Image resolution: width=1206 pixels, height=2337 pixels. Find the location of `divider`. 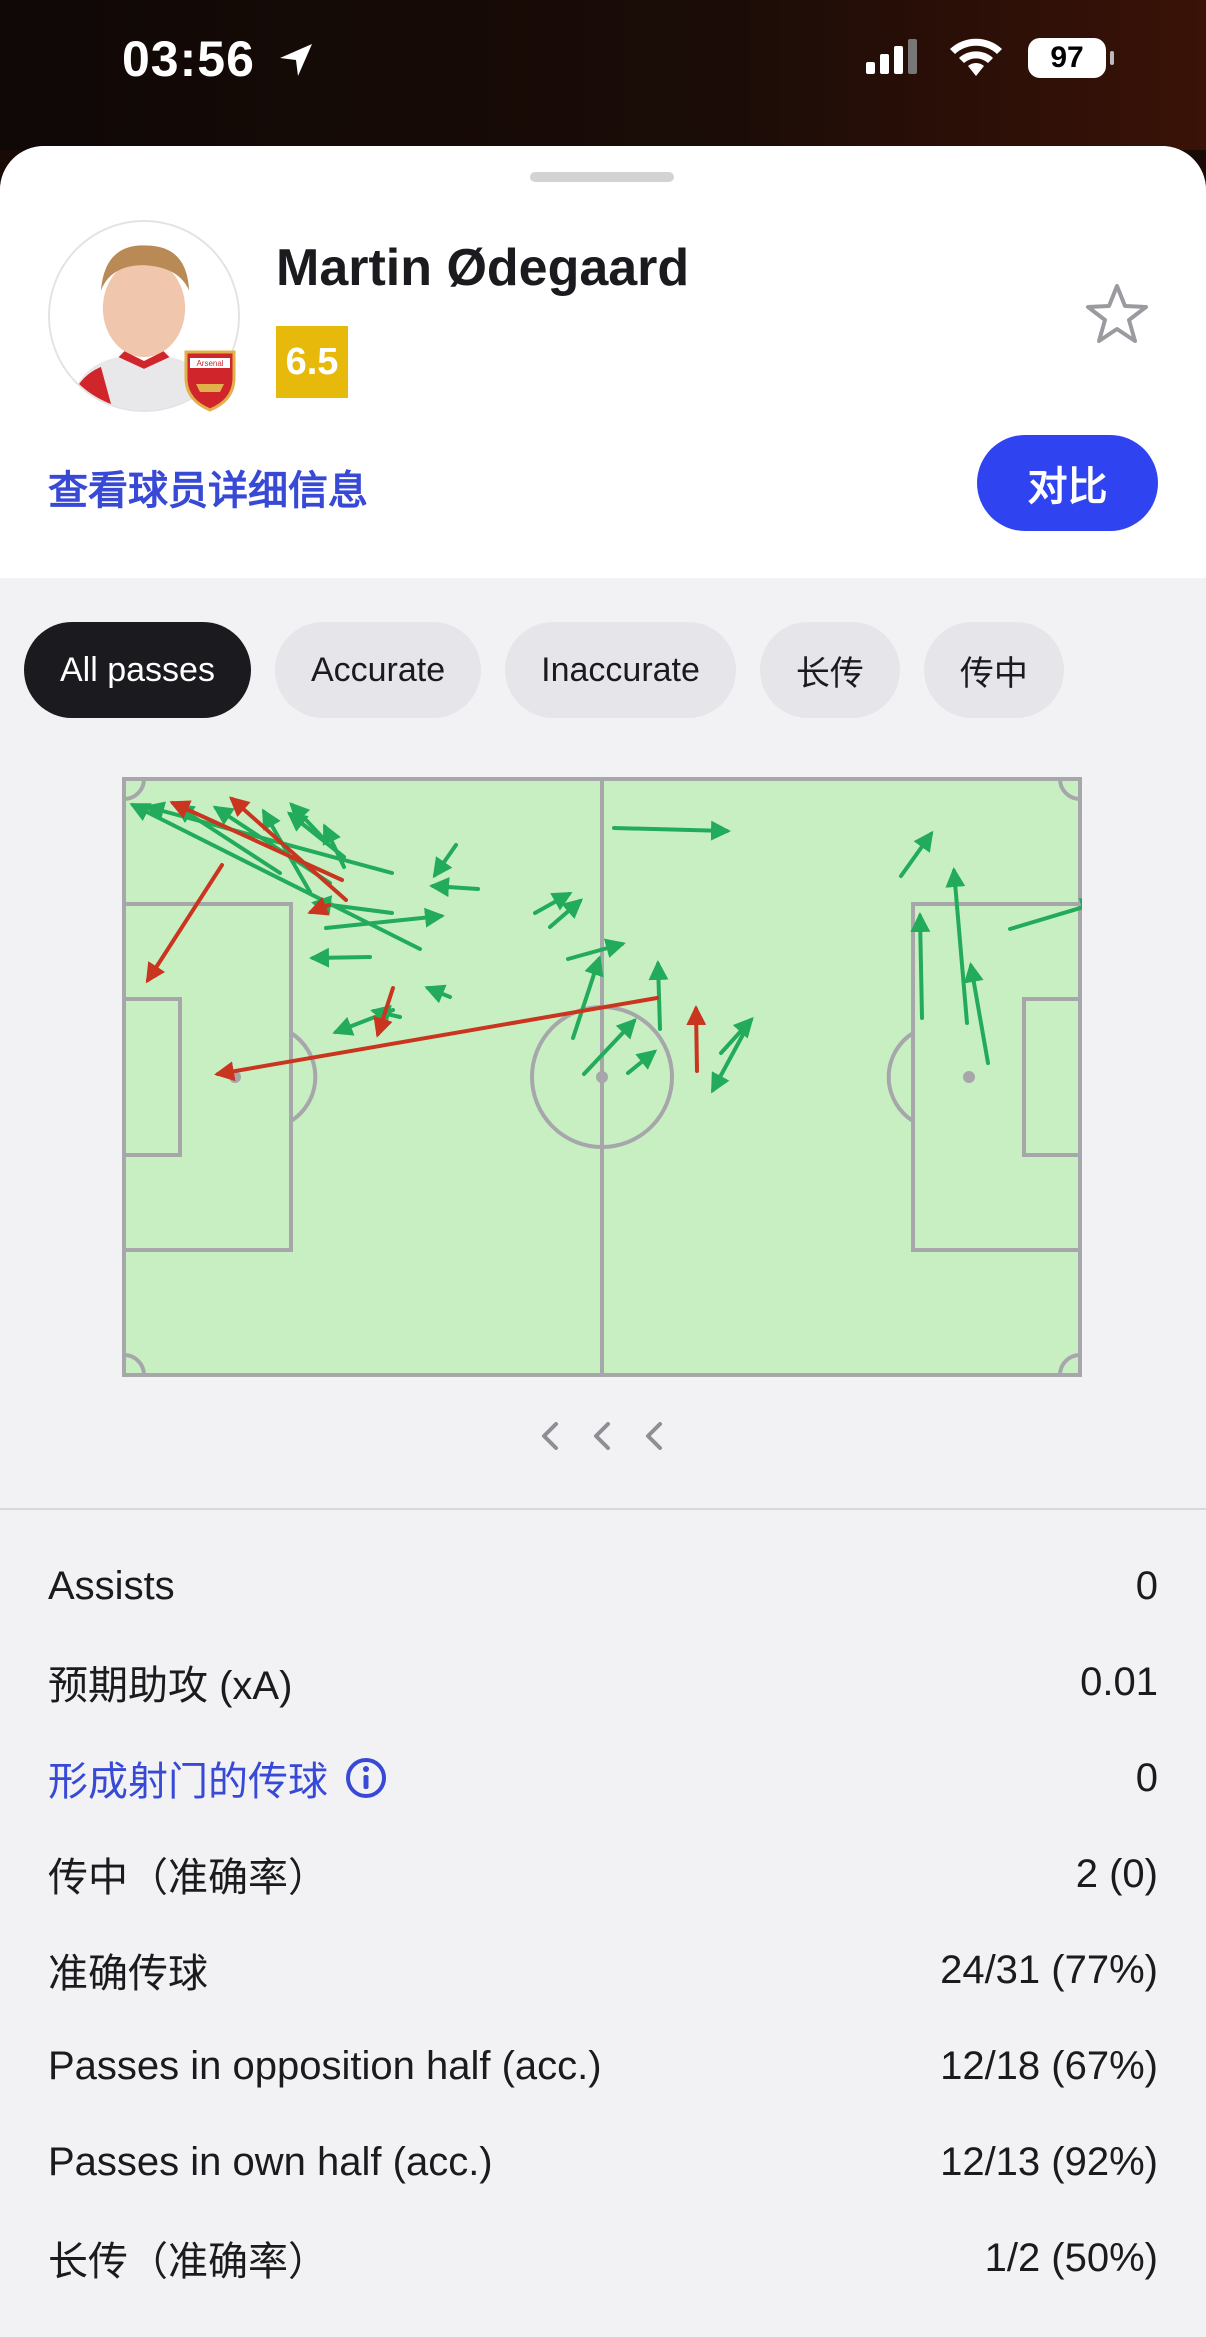

divider is located at coordinates (603, 1509).